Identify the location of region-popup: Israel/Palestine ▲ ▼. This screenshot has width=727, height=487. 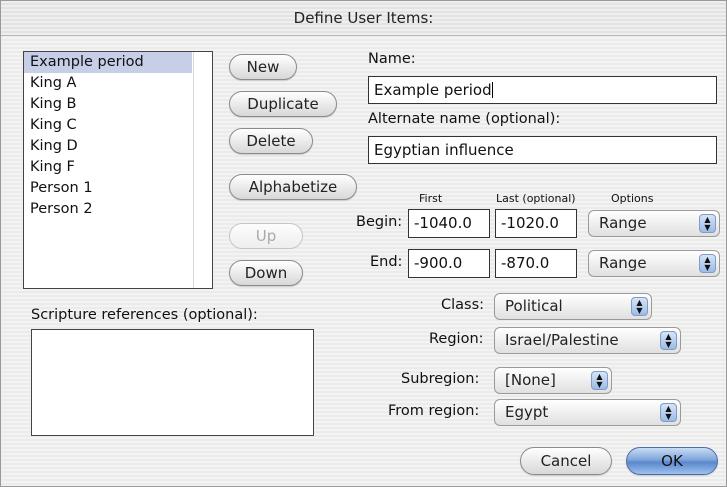
(587, 340).